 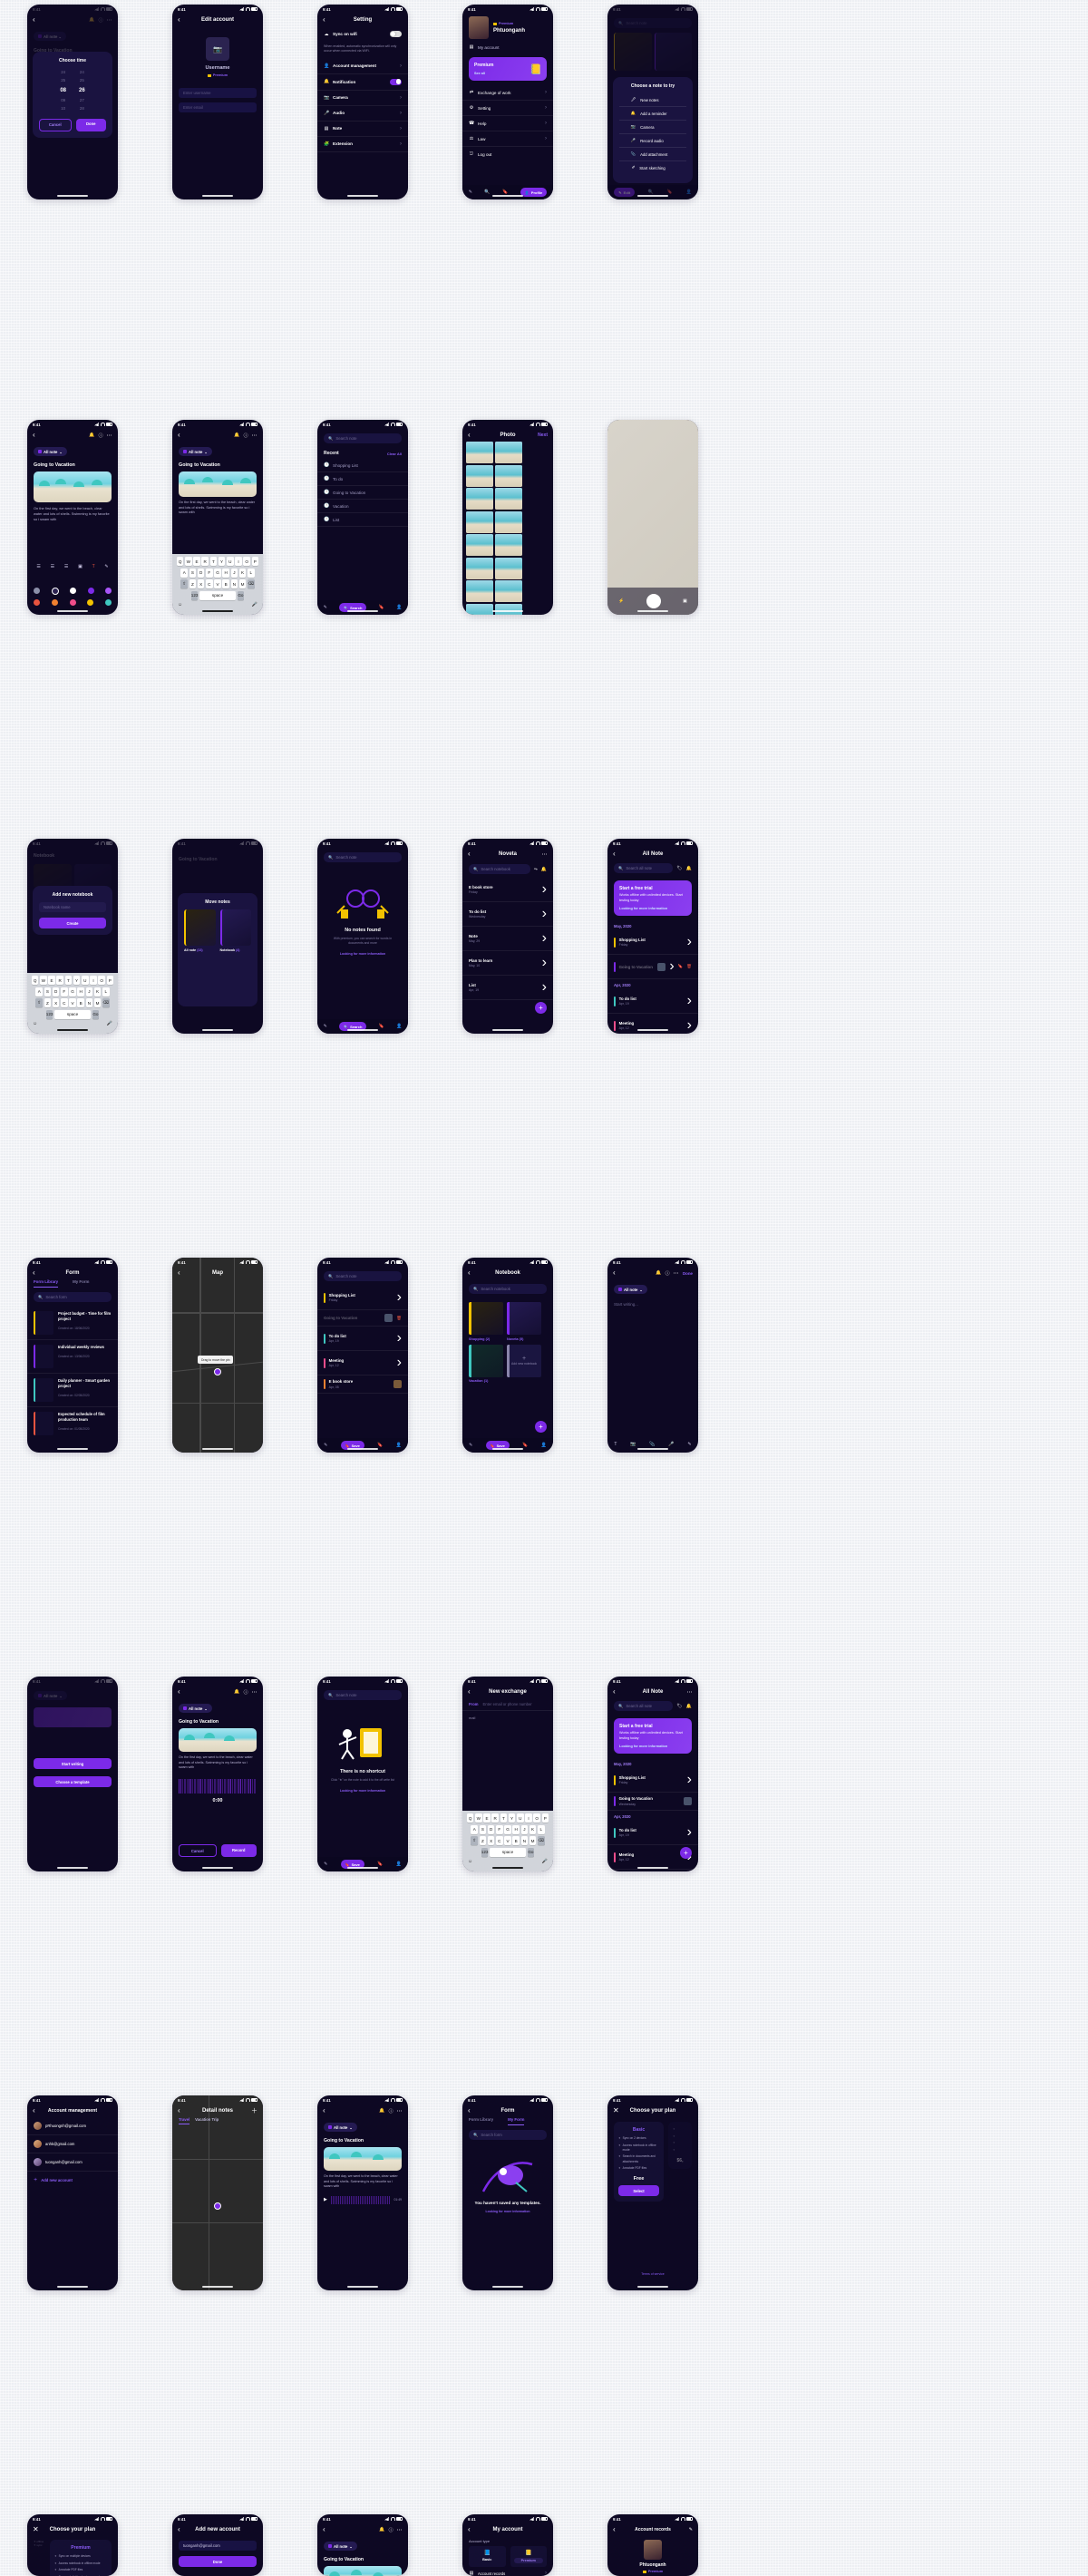 What do you see at coordinates (363, 144) in the screenshot?
I see `setting-item-extension: 🧩 Extension ›` at bounding box center [363, 144].